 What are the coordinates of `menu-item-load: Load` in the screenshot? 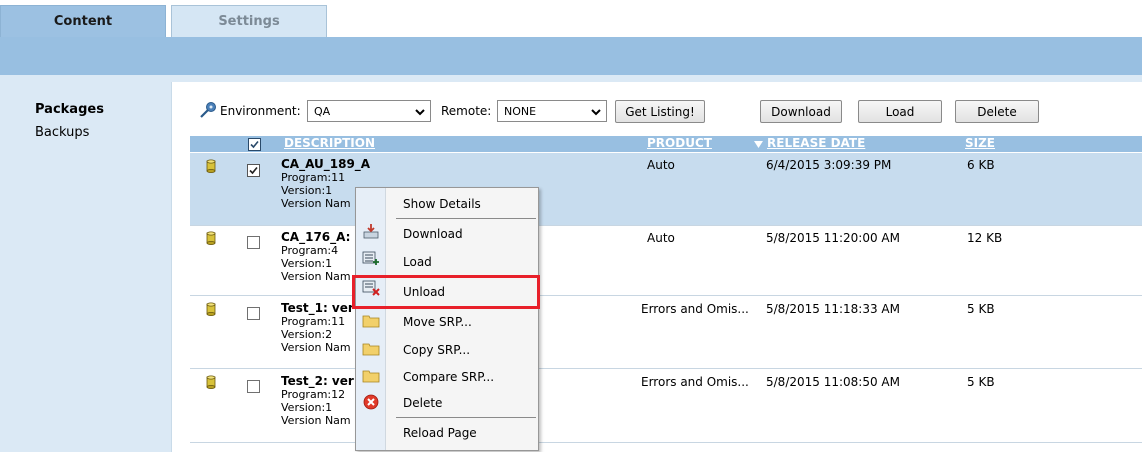 It's located at (417, 262).